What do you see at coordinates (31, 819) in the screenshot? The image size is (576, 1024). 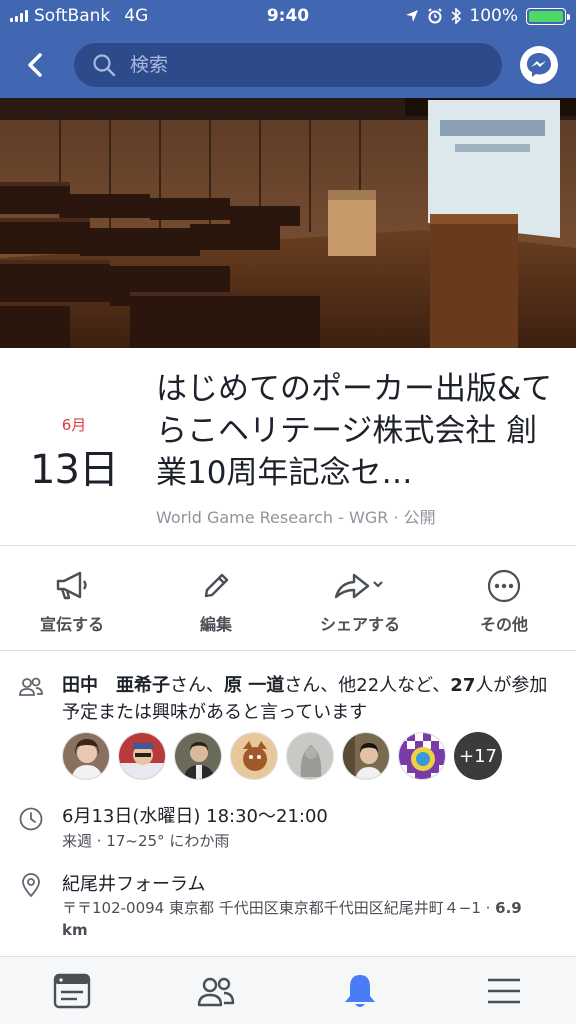 I see `clock-icon` at bounding box center [31, 819].